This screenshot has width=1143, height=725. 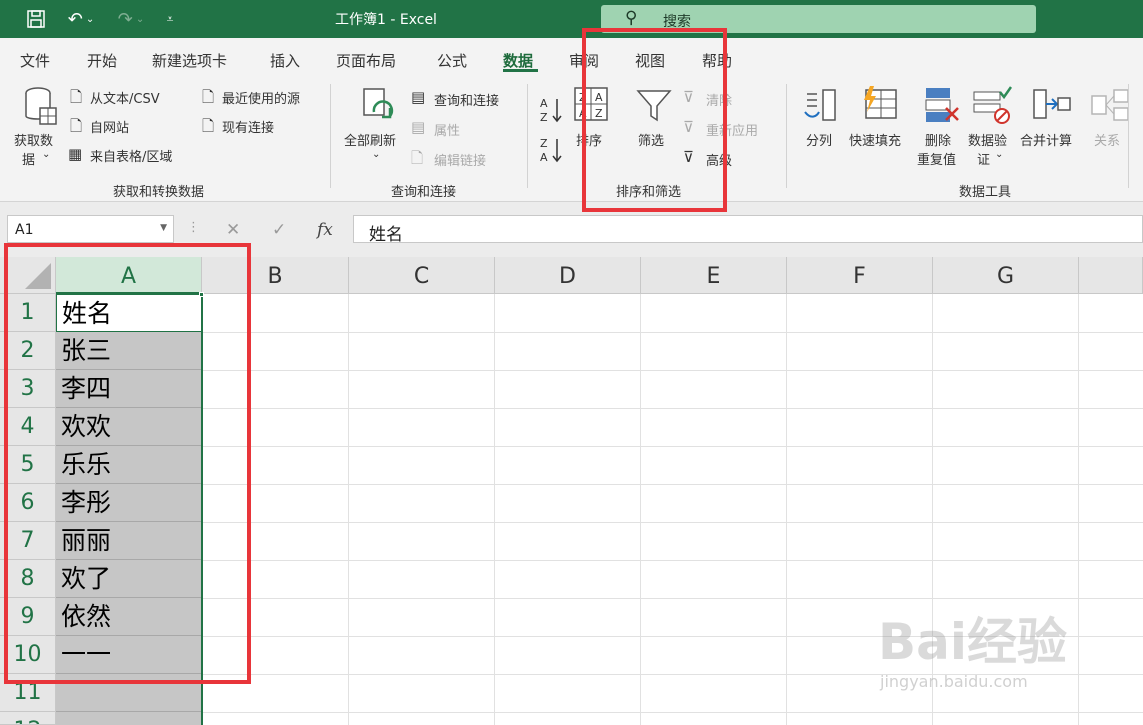 What do you see at coordinates (1052, 108) in the screenshot?
I see `consolidate-icon` at bounding box center [1052, 108].